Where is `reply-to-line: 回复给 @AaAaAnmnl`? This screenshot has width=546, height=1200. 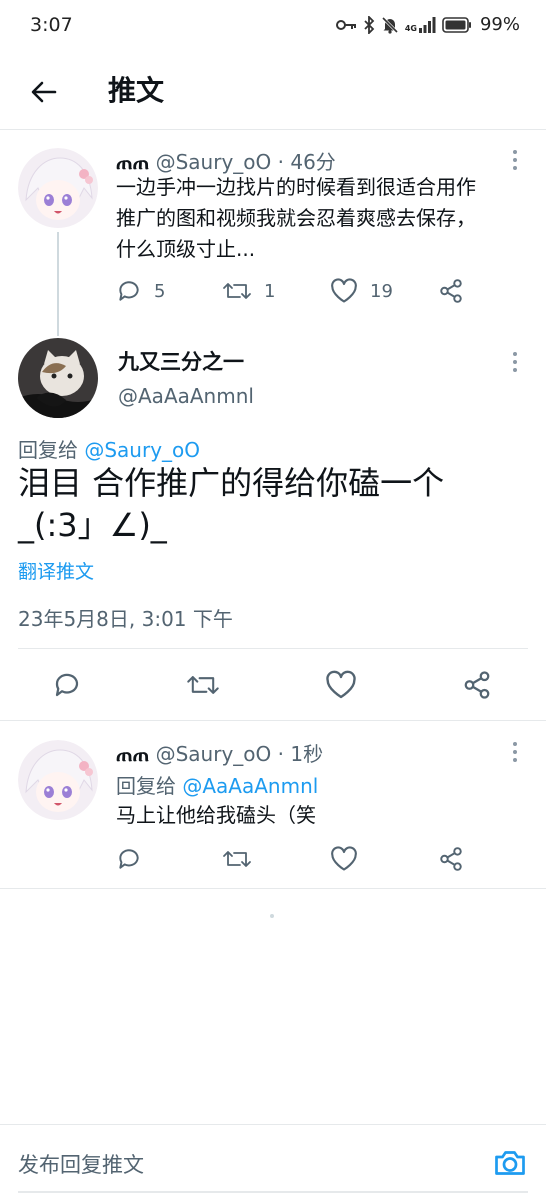
reply-to-line: 回复给 @AaAaAnmnl is located at coordinates (217, 784).